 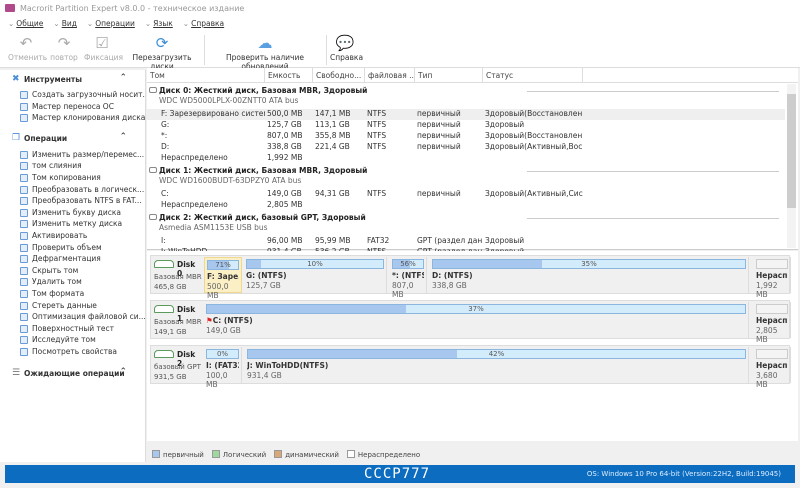 I want to click on sidebar-item: Мастер переноса ОС, so click(x=72, y=108).